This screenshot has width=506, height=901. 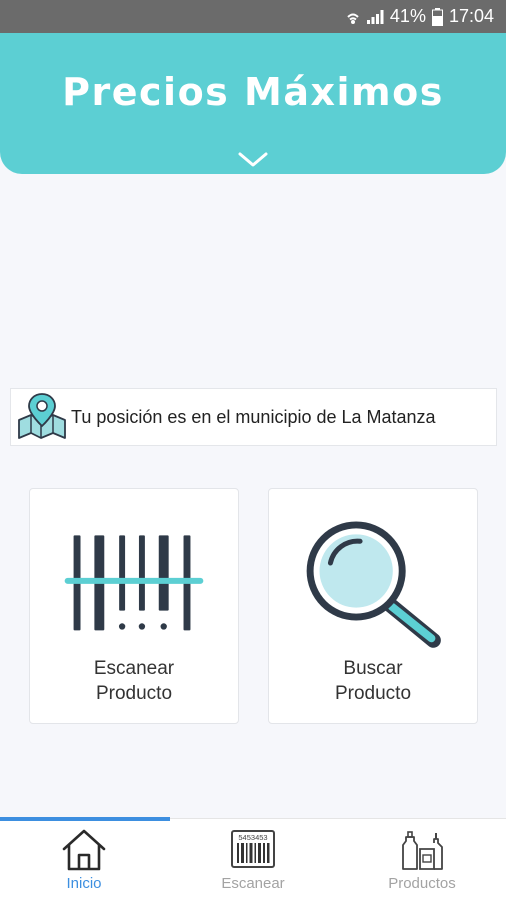 What do you see at coordinates (471, 16) in the screenshot?
I see `clock: 17:04` at bounding box center [471, 16].